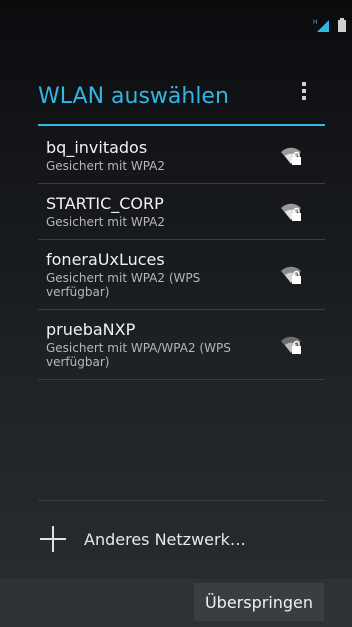 The height and width of the screenshot is (627, 352). What do you see at coordinates (259, 602) in the screenshot?
I see `skip-button: Überspringen` at bounding box center [259, 602].